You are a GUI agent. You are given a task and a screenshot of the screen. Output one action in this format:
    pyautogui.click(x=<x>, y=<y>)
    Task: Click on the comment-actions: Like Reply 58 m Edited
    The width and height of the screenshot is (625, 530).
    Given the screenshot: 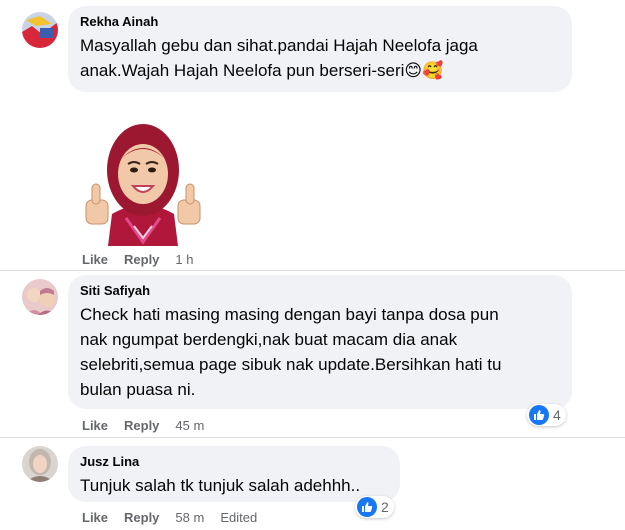 What is the action you would take?
    pyautogui.click(x=177, y=517)
    